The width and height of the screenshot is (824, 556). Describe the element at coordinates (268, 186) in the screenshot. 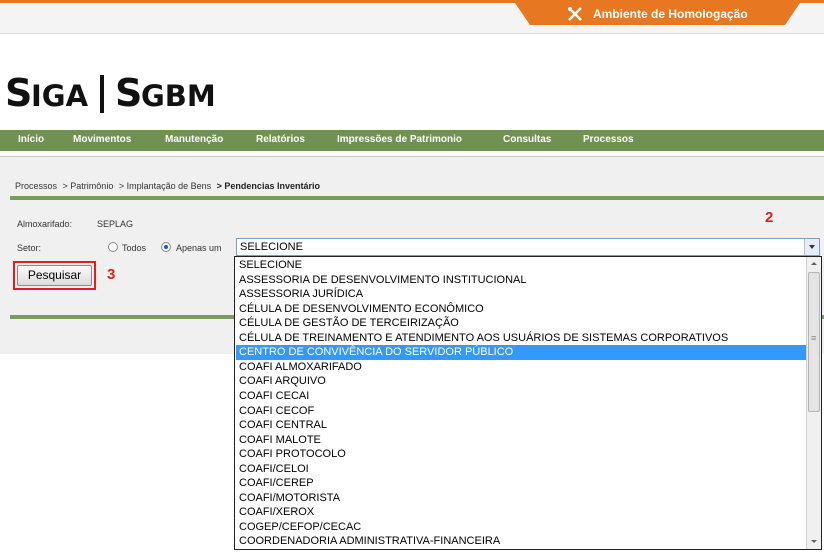

I see `breadcrumb-current: > Pendencias Inventário` at that location.